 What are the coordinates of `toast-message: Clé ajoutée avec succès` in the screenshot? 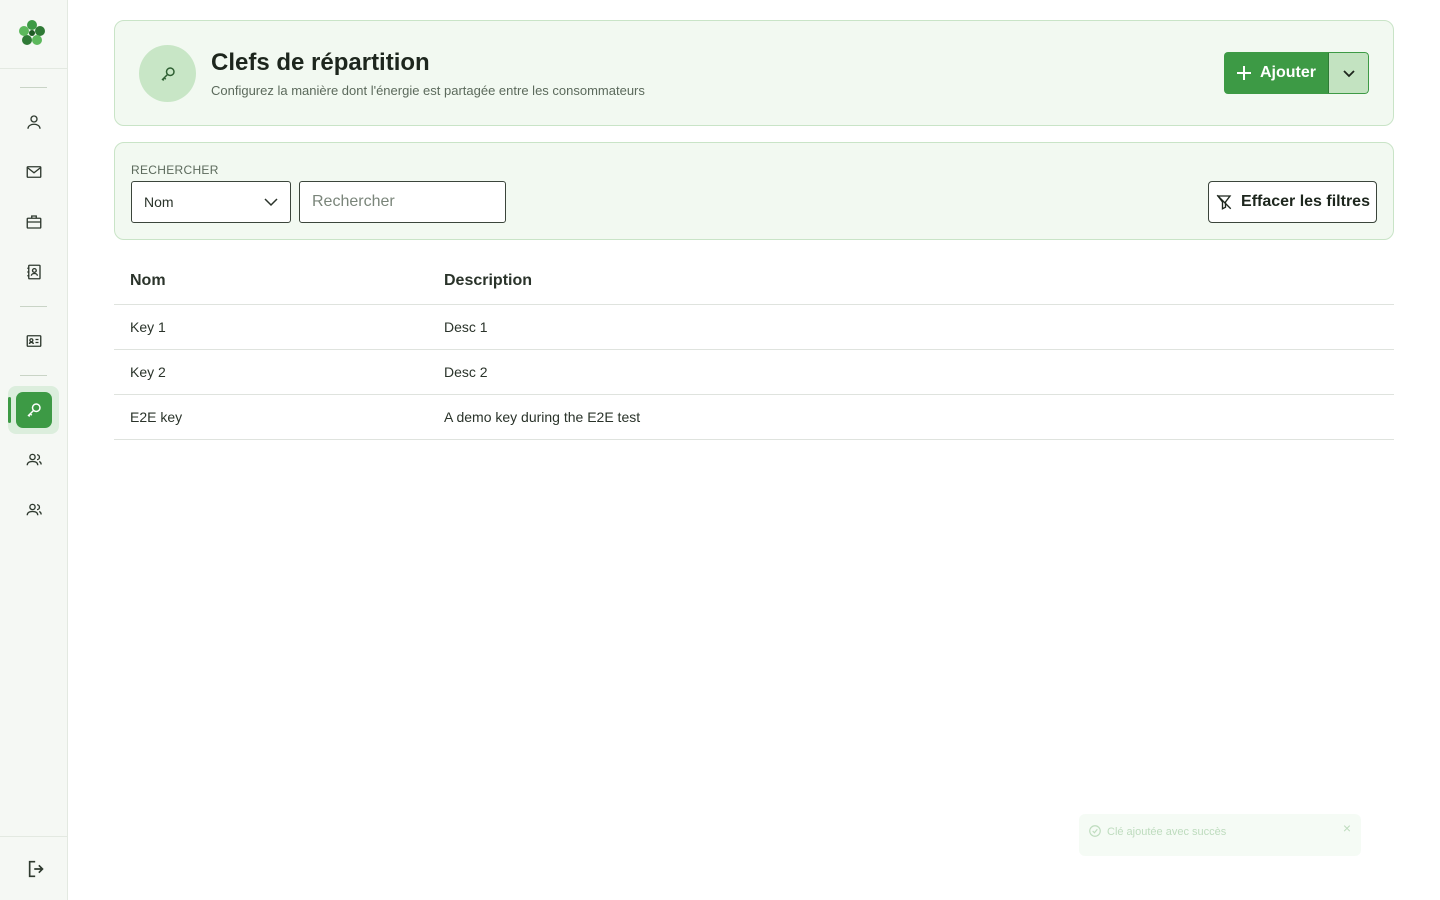 It's located at (1167, 832).